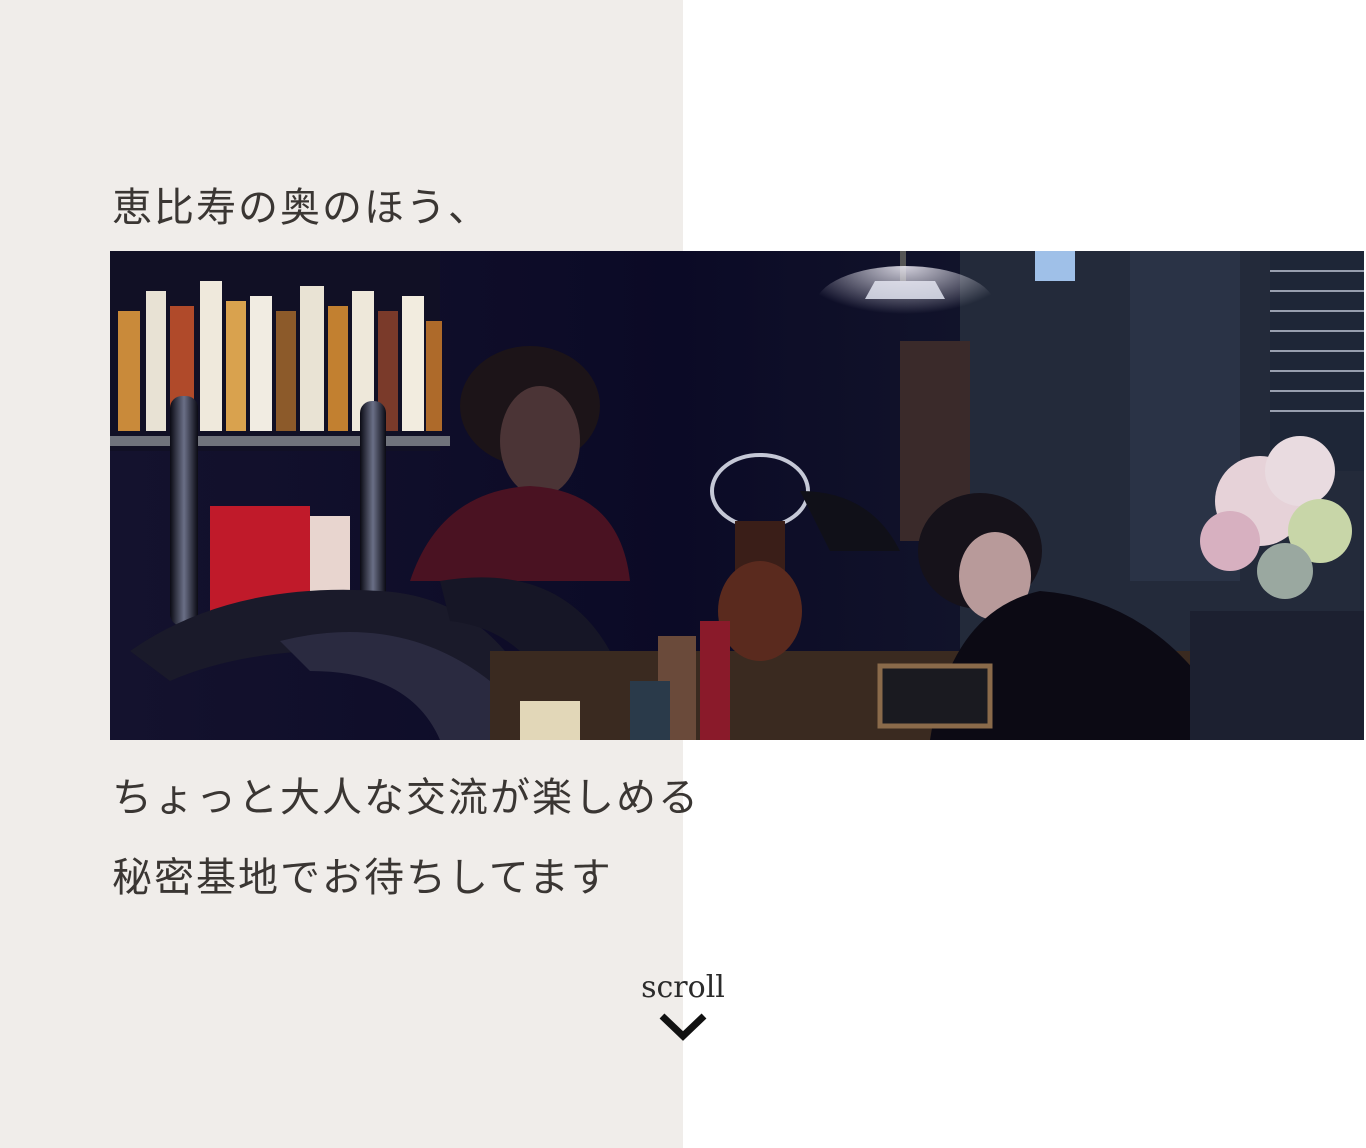  I want to click on headline-line-2: 秘密基地でお待ちしてます, so click(362, 878).